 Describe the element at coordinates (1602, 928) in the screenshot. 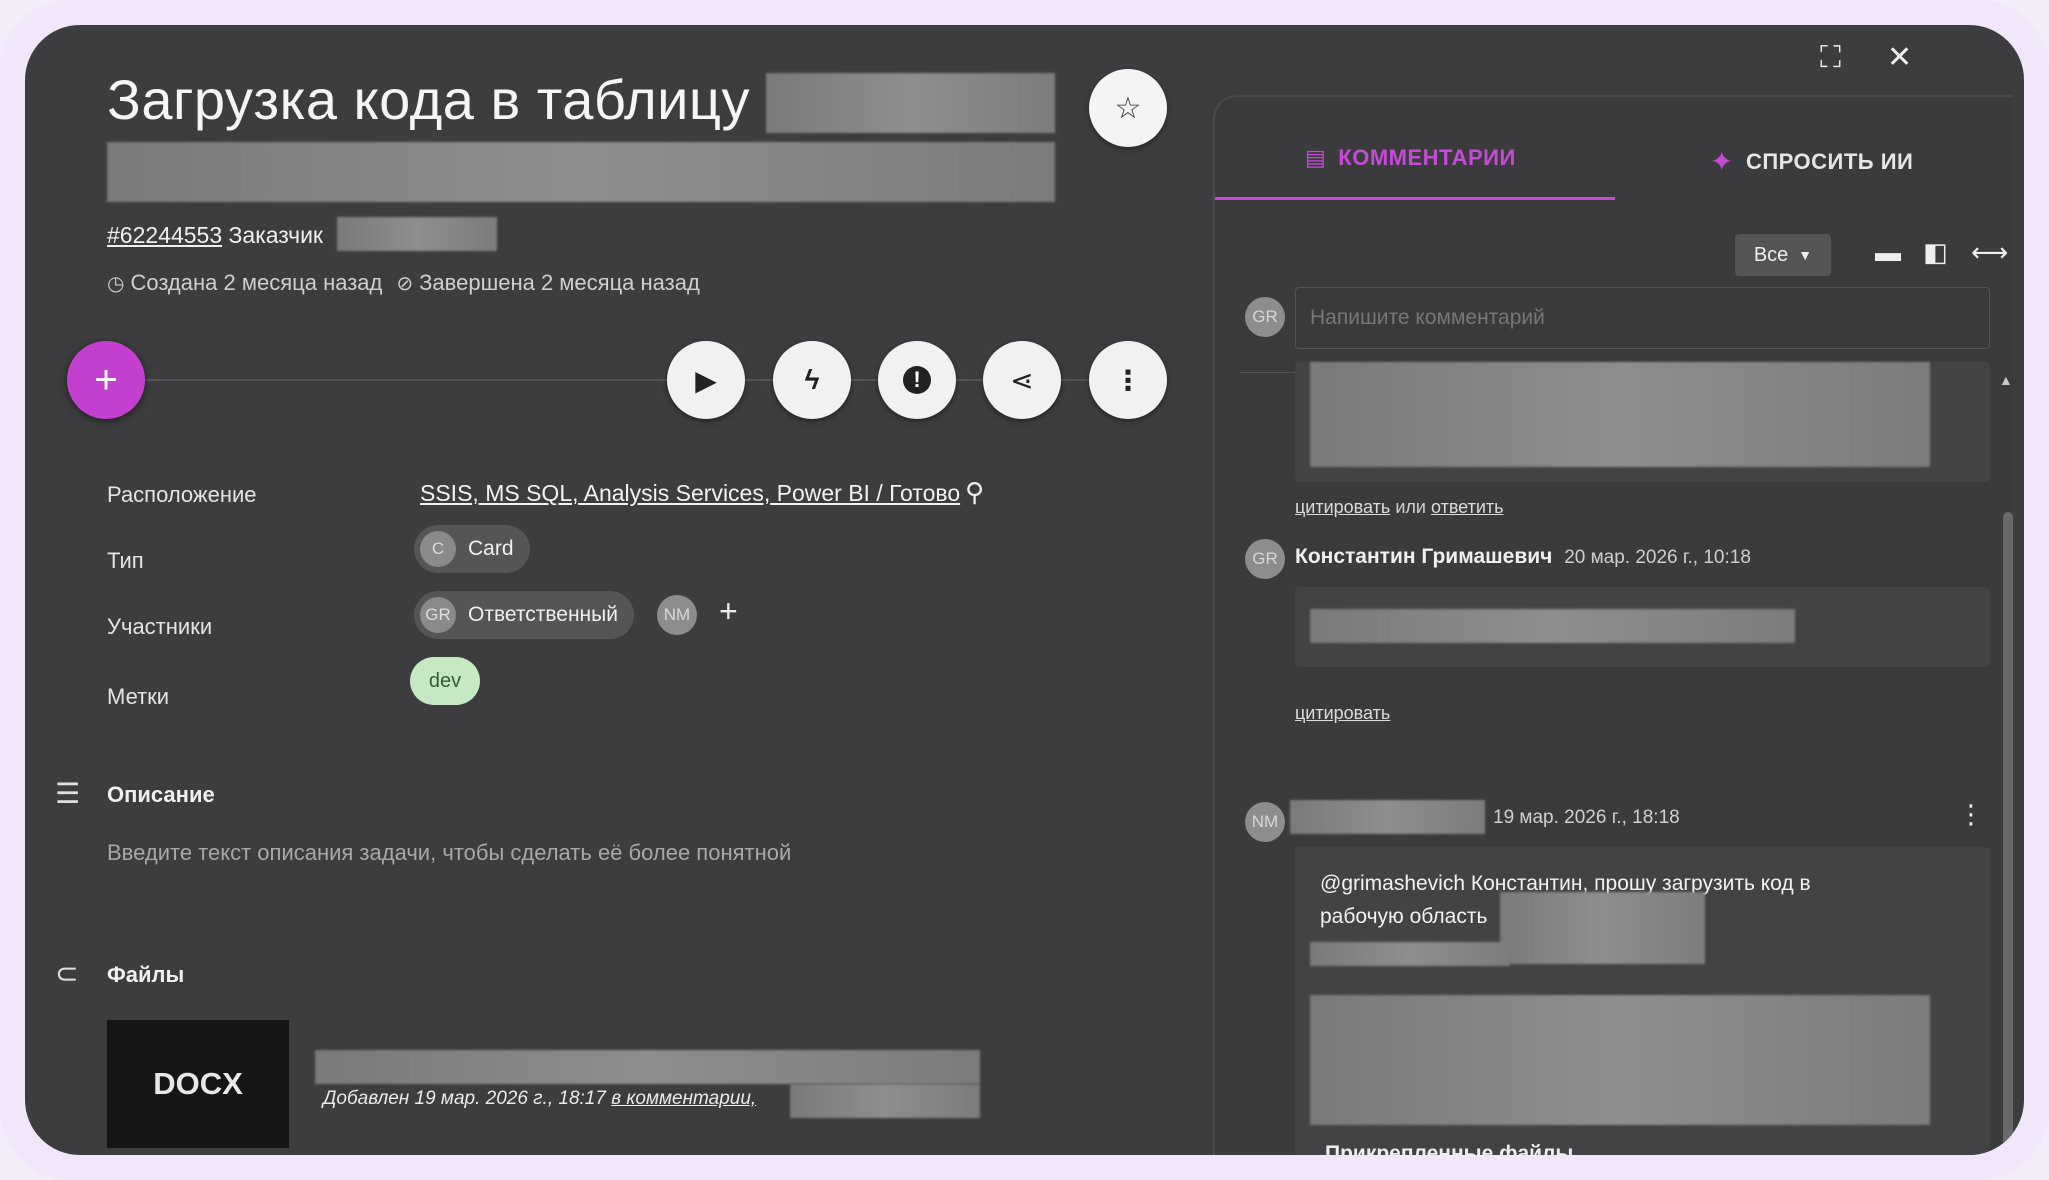

I see `redacted-comment-3-part` at that location.